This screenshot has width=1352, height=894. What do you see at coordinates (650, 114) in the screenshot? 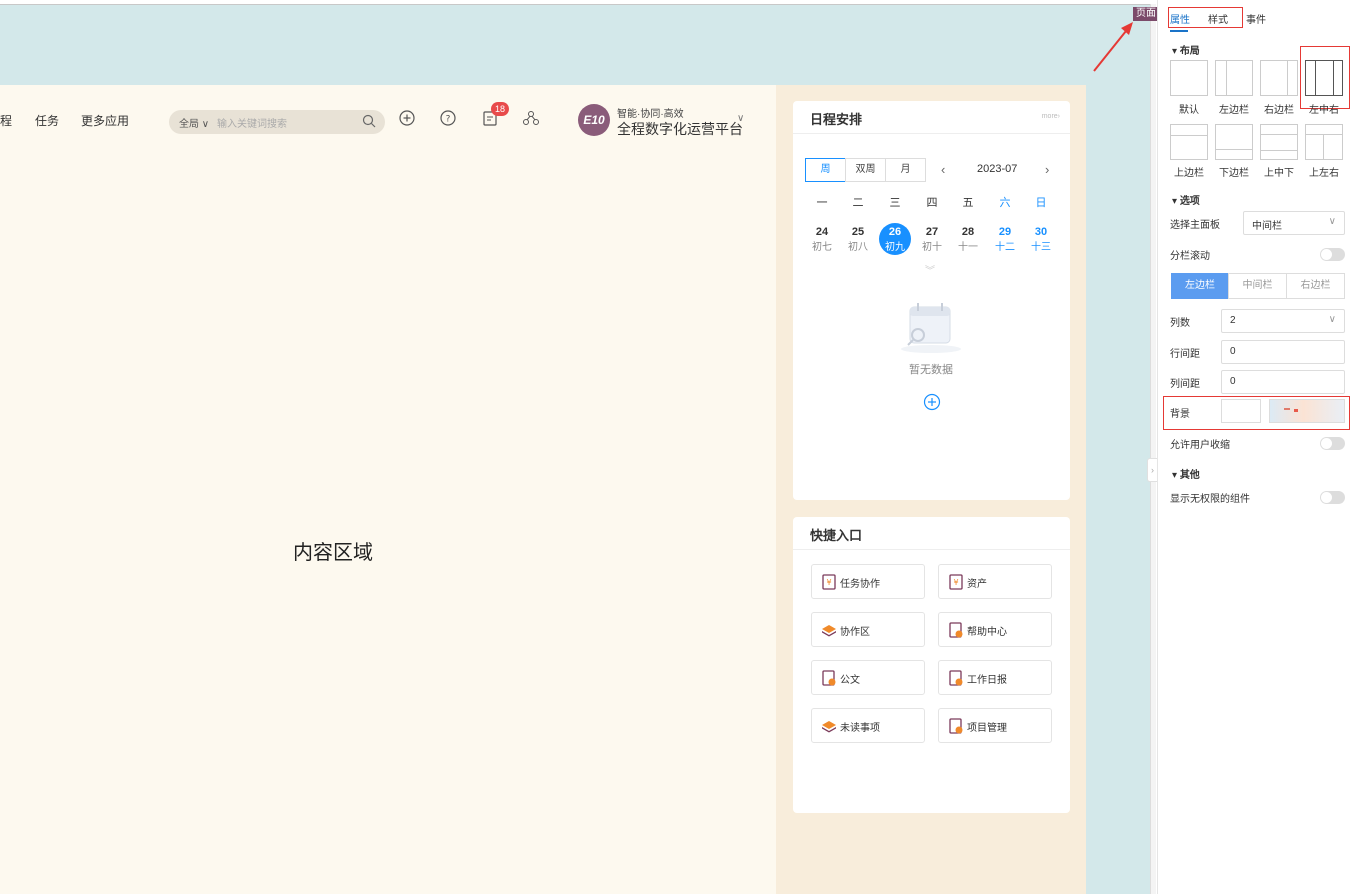
I see `org-slogan: 智能·协同·高效` at bounding box center [650, 114].